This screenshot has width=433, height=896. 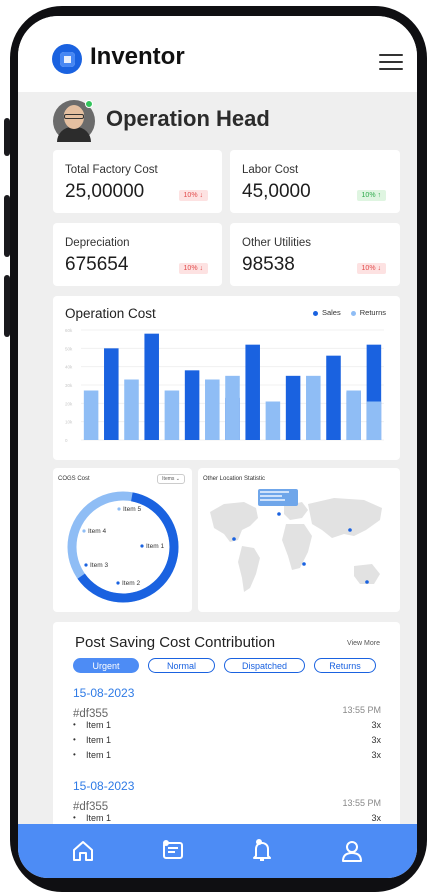 I want to click on stat-value: 675654, so click(x=97, y=264).